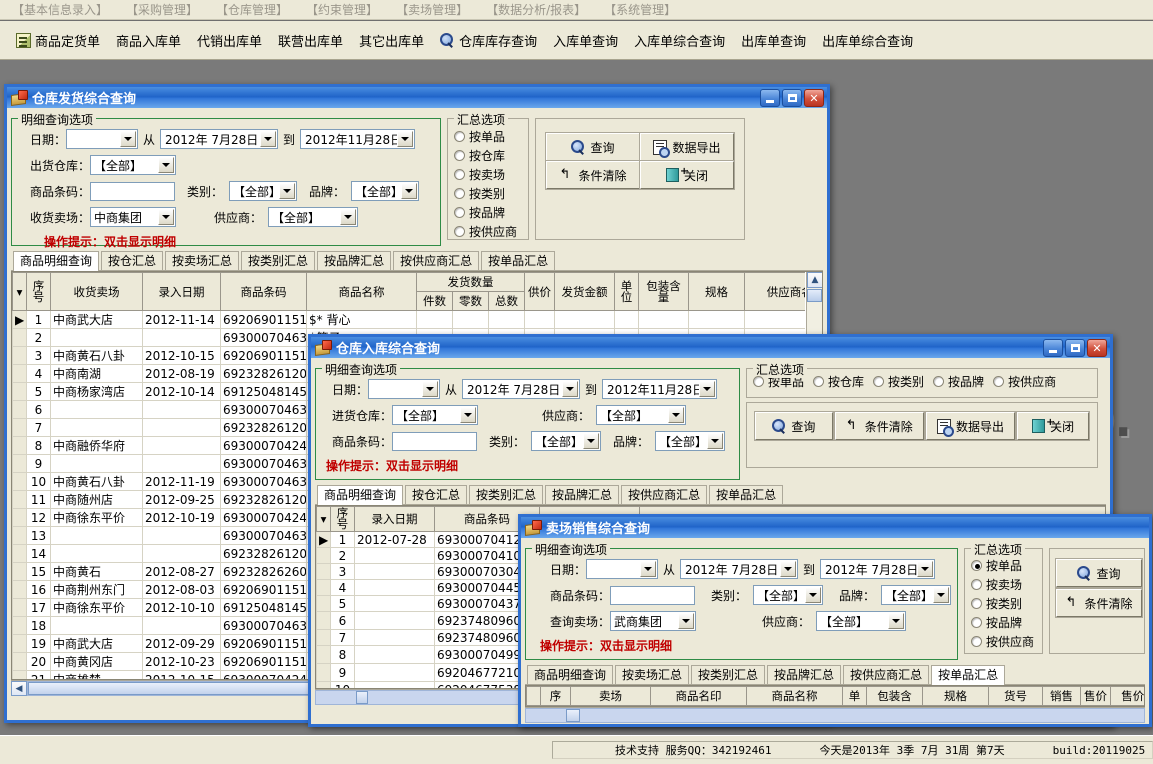  I want to click on toolbar-btn-inbound-comprehensive: 入库单综合查询, so click(679, 40).